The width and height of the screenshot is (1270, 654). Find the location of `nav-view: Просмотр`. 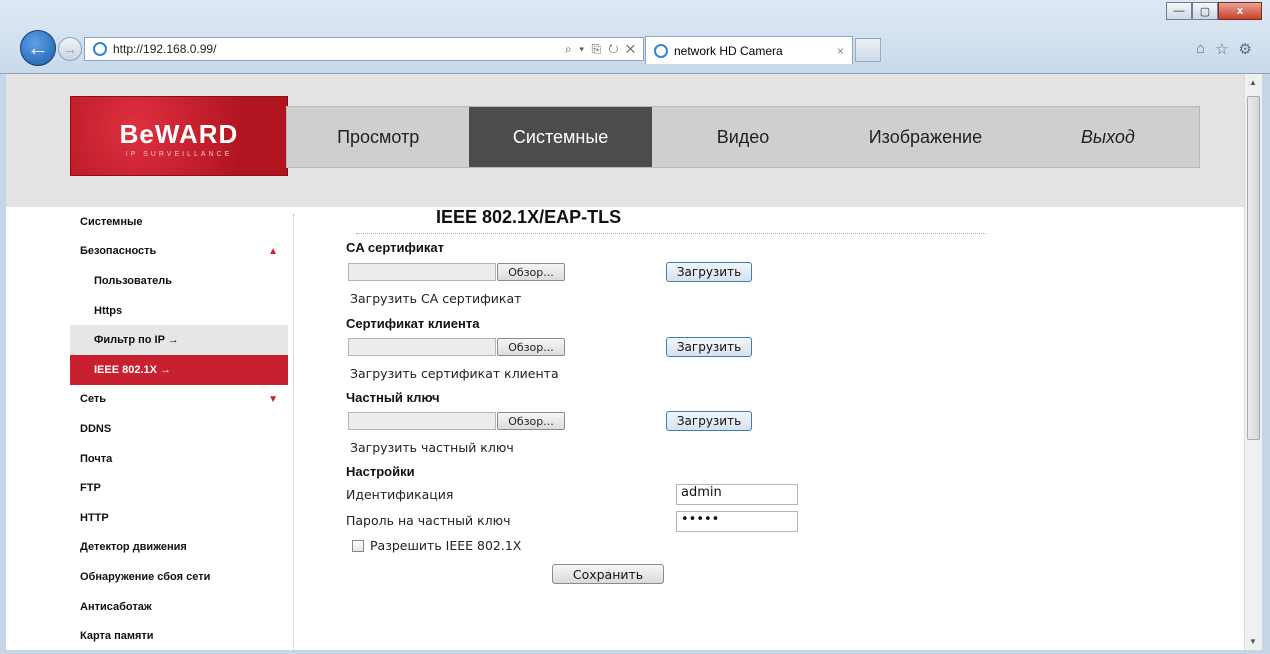

nav-view: Просмотр is located at coordinates (378, 137).